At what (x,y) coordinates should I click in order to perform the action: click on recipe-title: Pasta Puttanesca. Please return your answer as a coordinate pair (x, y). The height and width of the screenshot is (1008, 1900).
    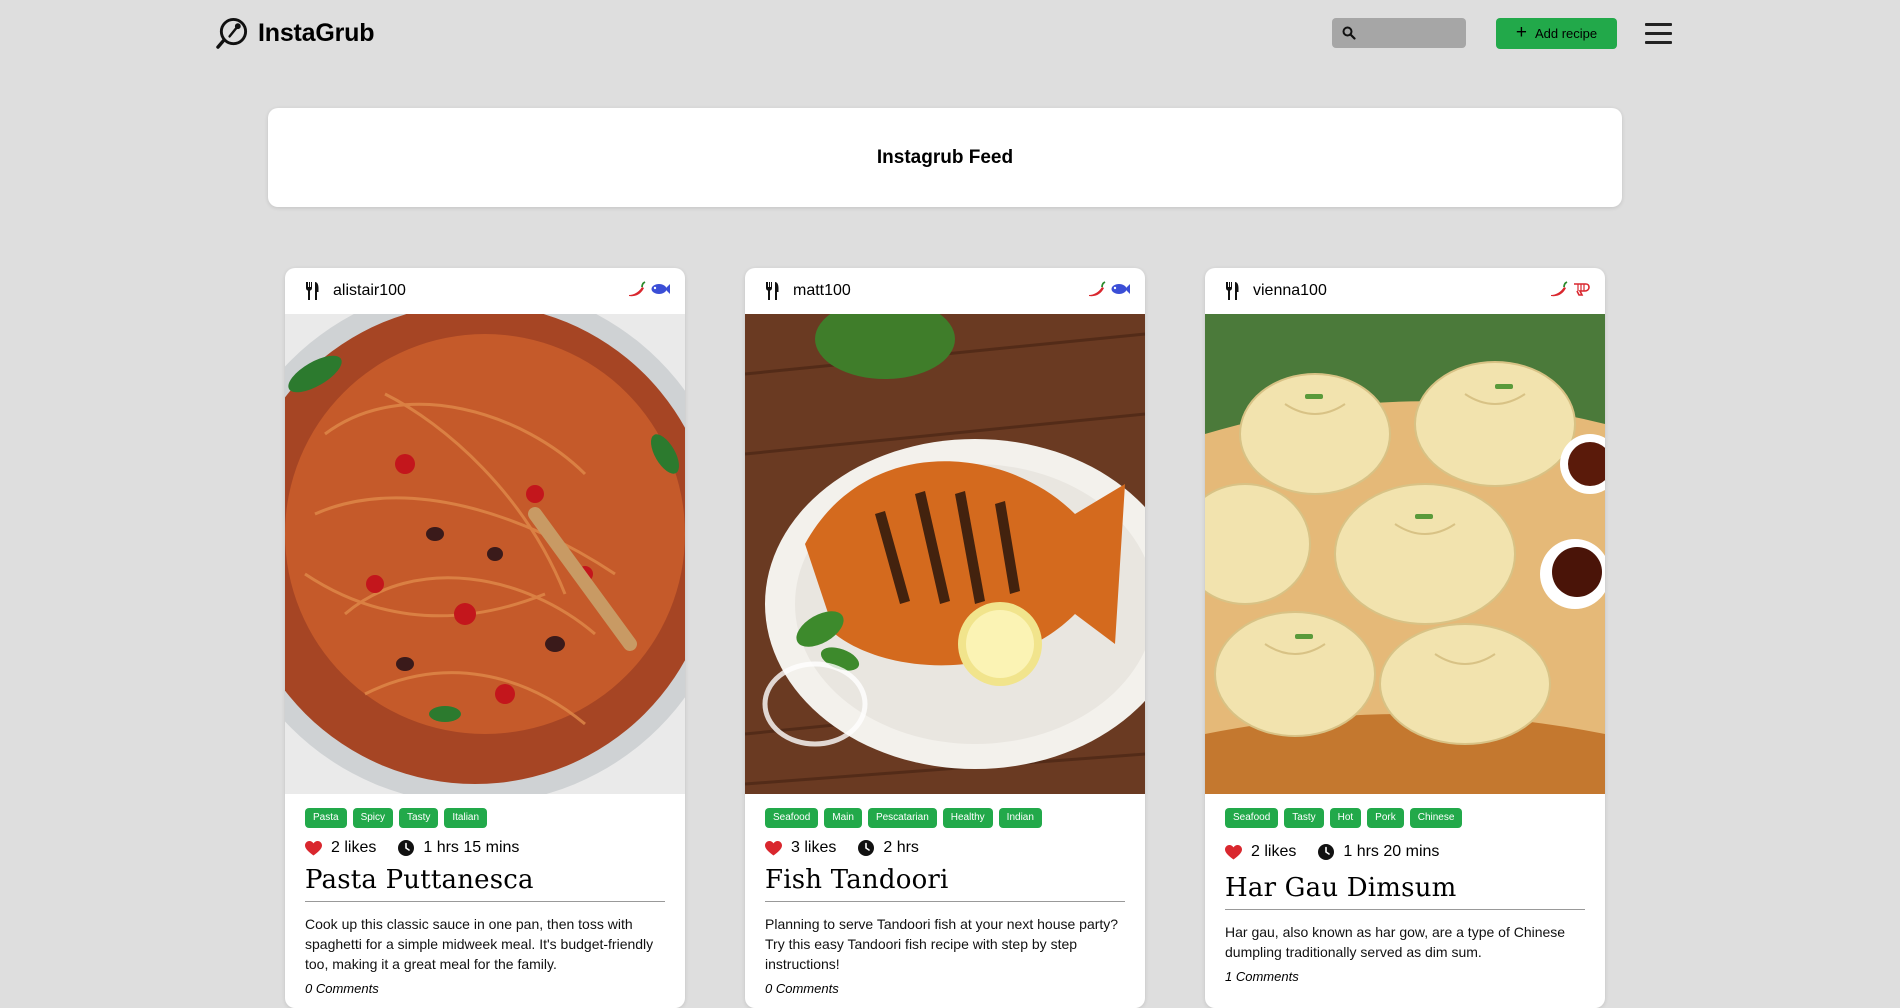
    Looking at the image, I should click on (485, 883).